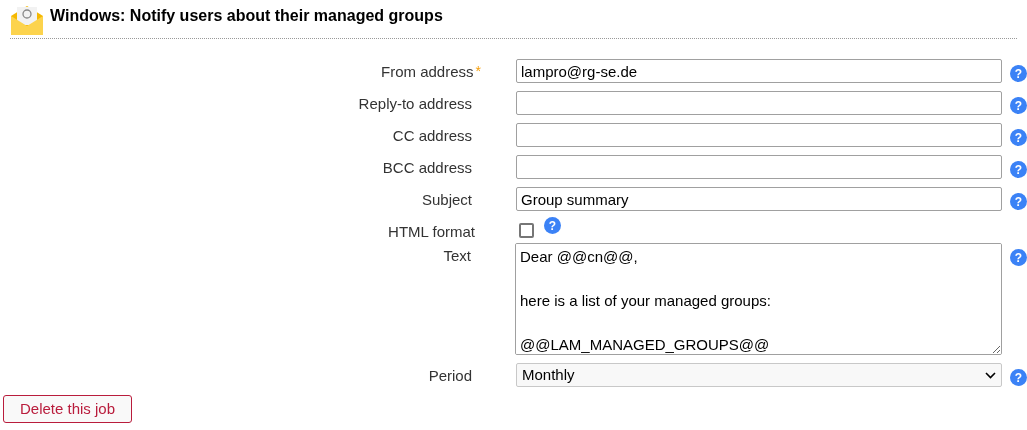 The image size is (1027, 430). Describe the element at coordinates (427, 168) in the screenshot. I see `field-label: BCC address` at that location.